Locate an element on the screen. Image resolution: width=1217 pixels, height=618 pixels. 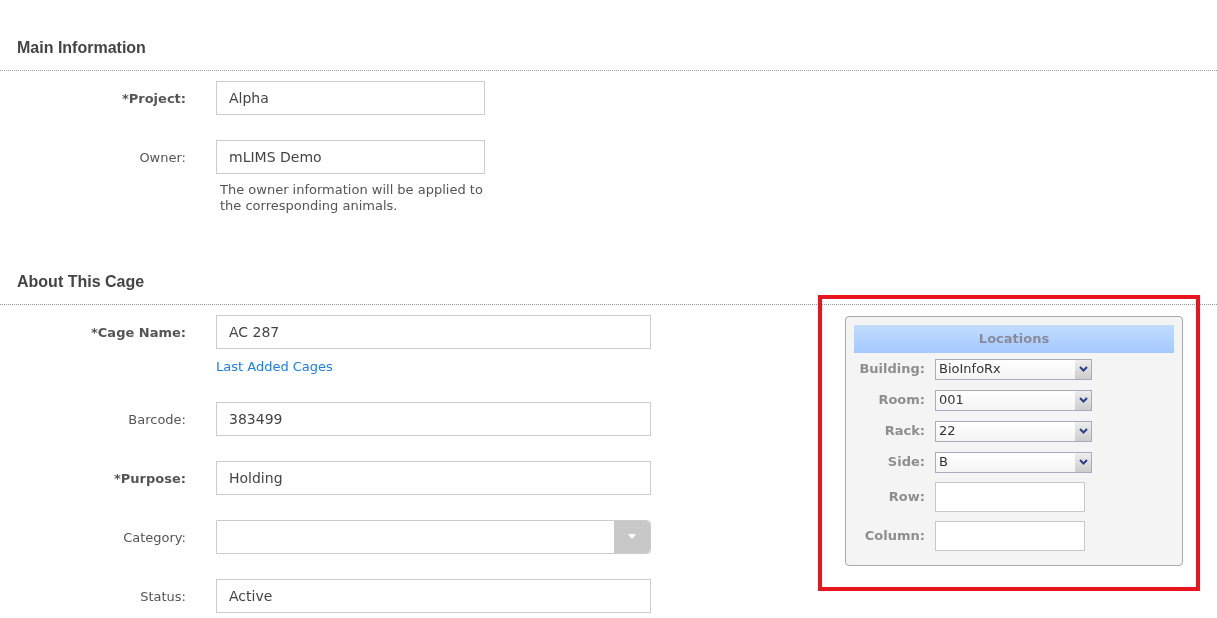
category-dropdown is located at coordinates (433, 536).